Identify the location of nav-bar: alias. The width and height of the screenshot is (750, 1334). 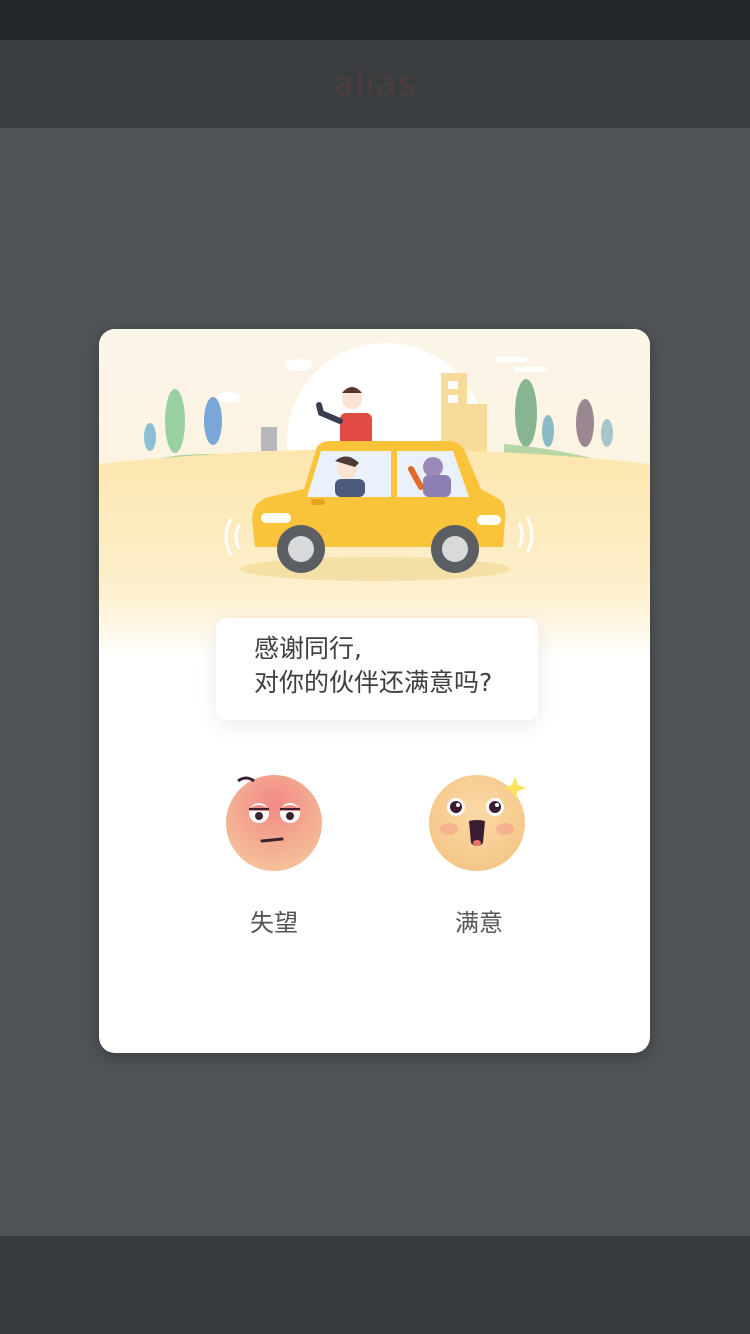
(375, 84).